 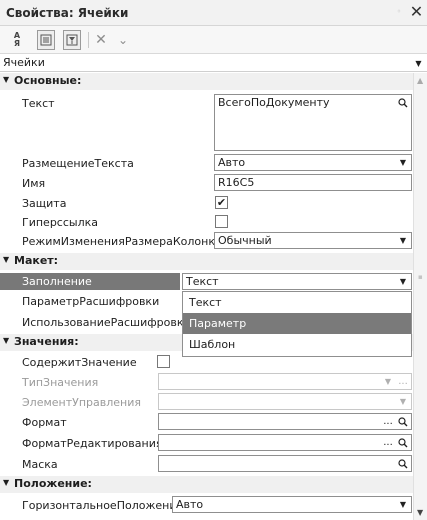 I want to click on control-select: ▼, so click(x=285, y=401).